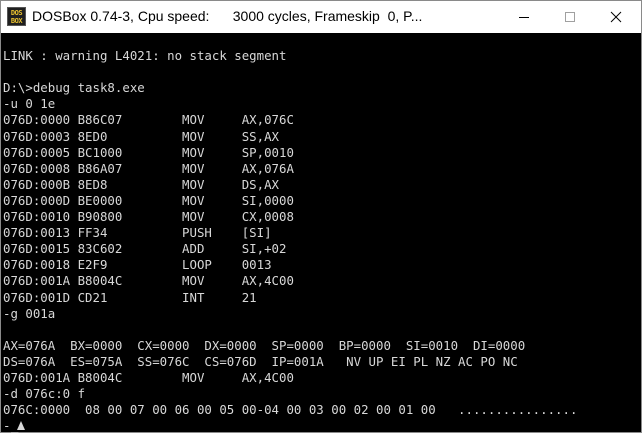  Describe the element at coordinates (145, 249) in the screenshot. I see `console-line: 076D:0015 83C602 ADD SI,+02` at that location.